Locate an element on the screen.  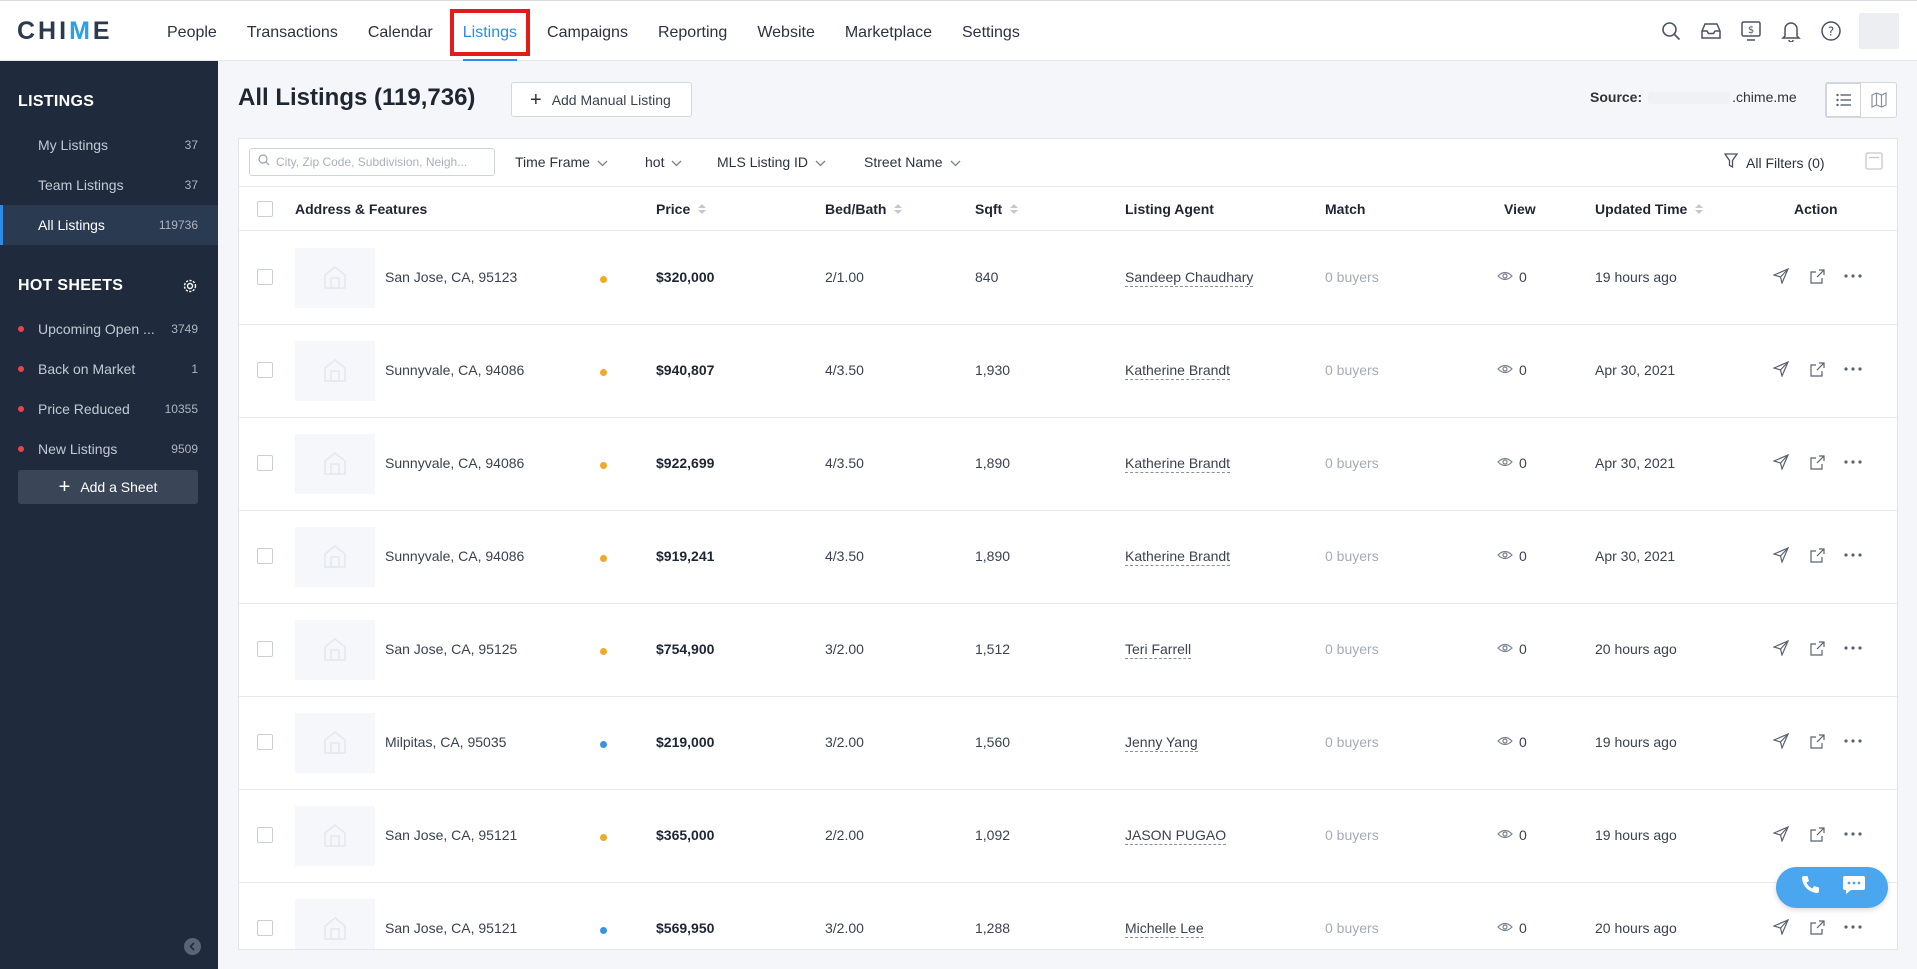
time-frame-dropdown: Time Frame is located at coordinates (561, 162).